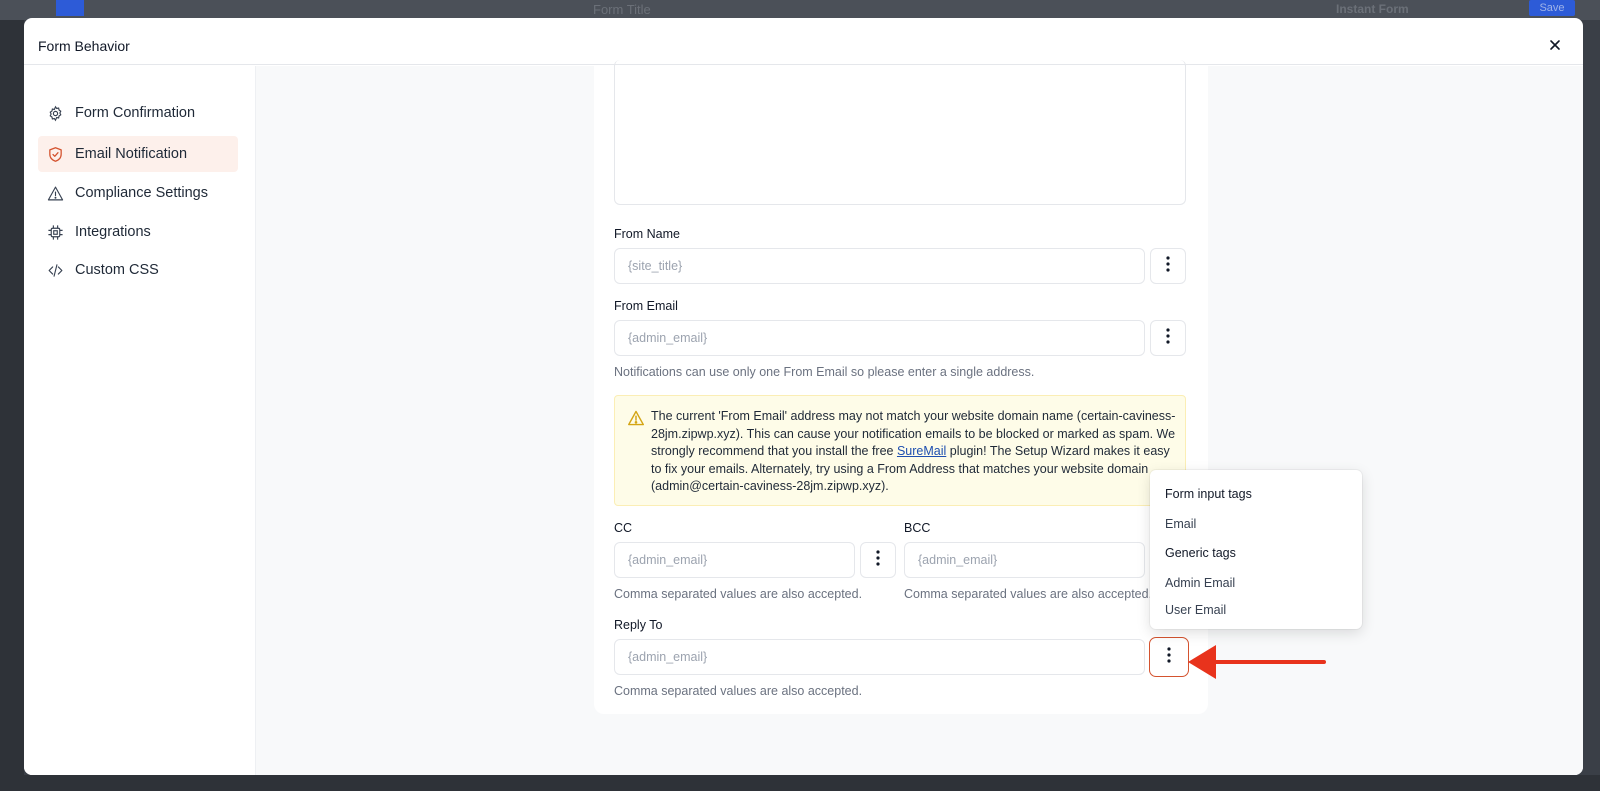  Describe the element at coordinates (921, 451) in the screenshot. I see `suremail-link: SureMail` at that location.